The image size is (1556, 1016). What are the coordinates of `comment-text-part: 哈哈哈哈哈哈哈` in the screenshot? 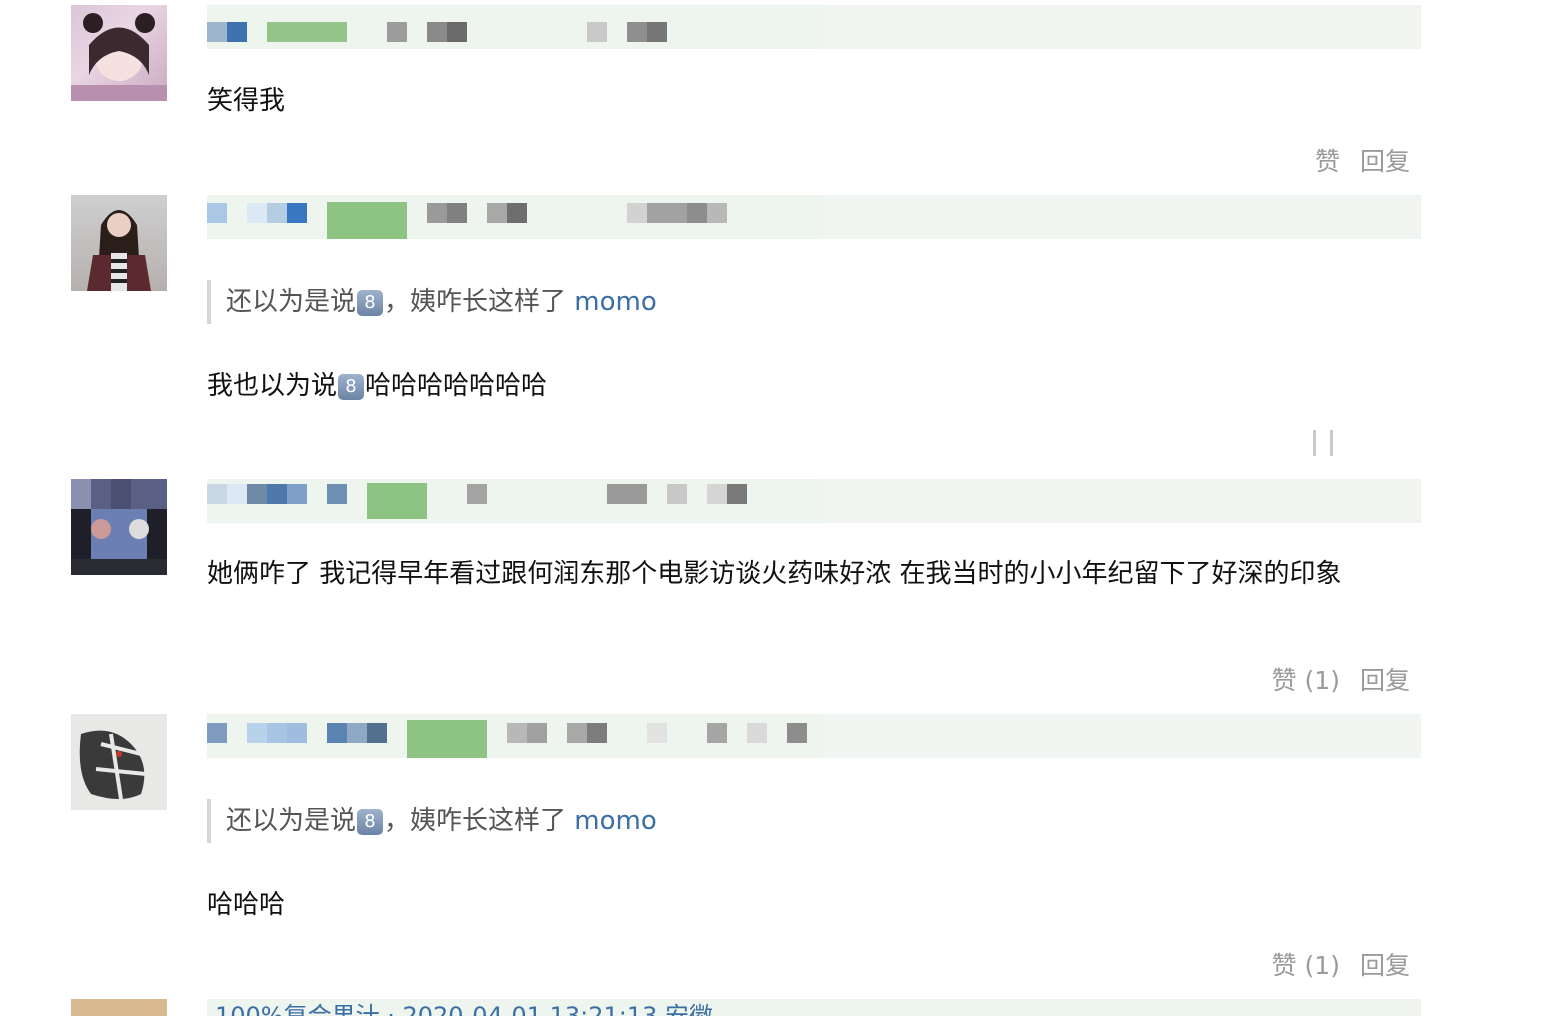 It's located at (456, 386).